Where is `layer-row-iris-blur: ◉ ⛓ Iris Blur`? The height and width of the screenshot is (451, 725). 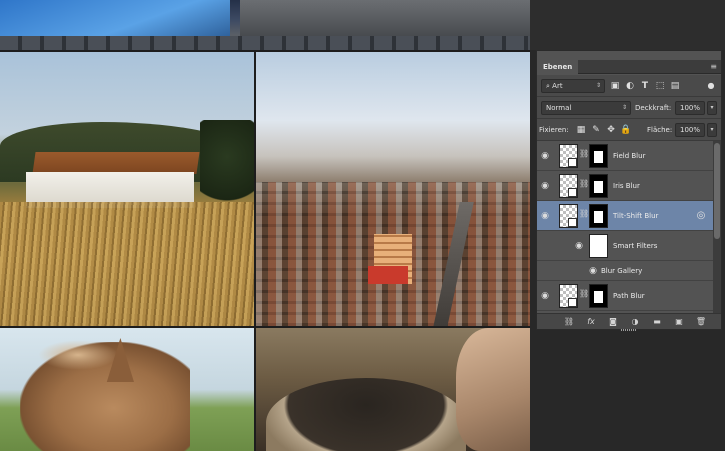 layer-row-iris-blur: ◉ ⛓ Iris Blur is located at coordinates (625, 186).